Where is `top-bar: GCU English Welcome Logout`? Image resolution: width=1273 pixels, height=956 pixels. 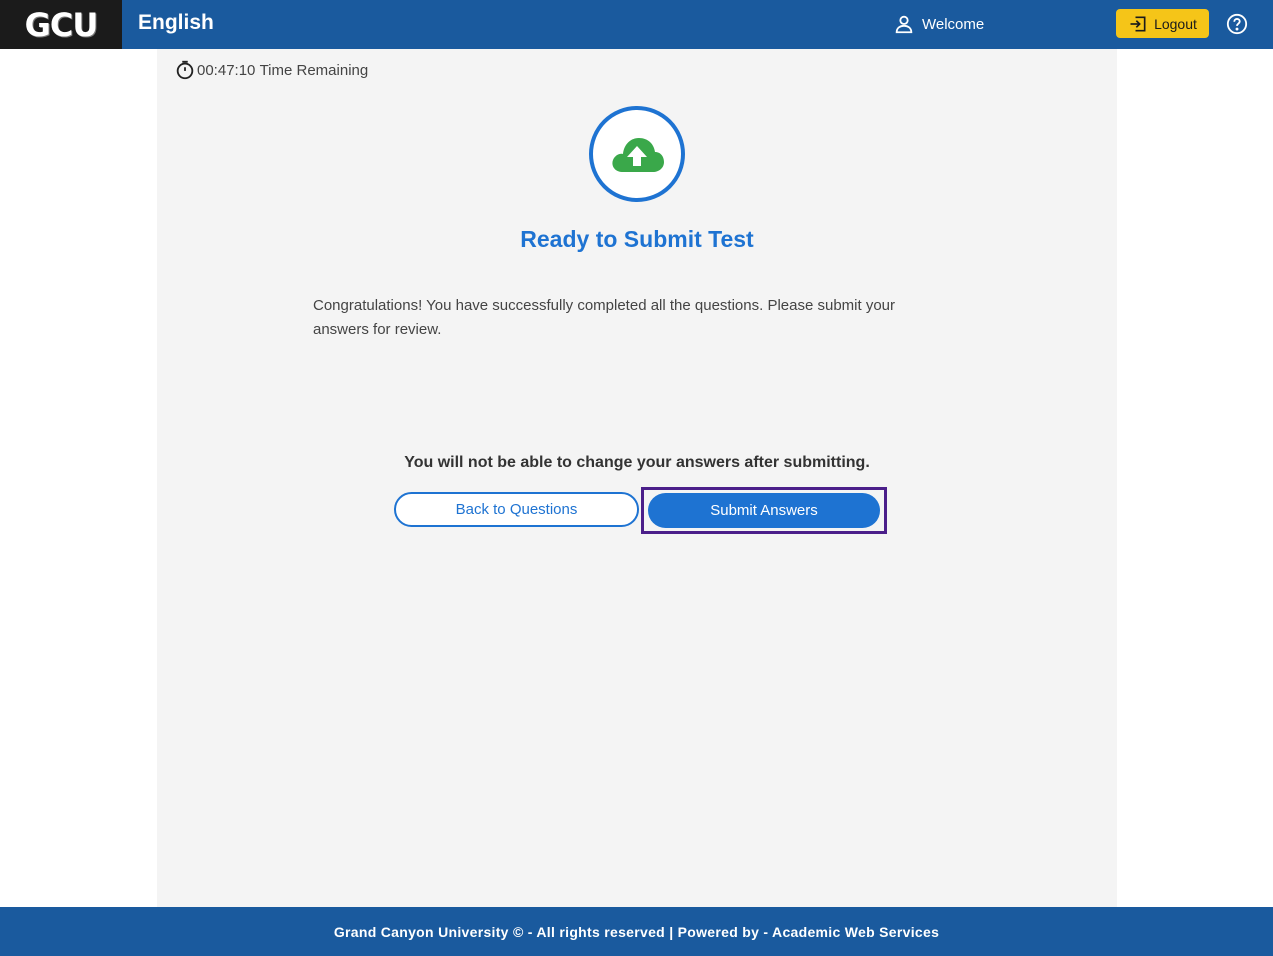 top-bar: GCU English Welcome Logout is located at coordinates (636, 24).